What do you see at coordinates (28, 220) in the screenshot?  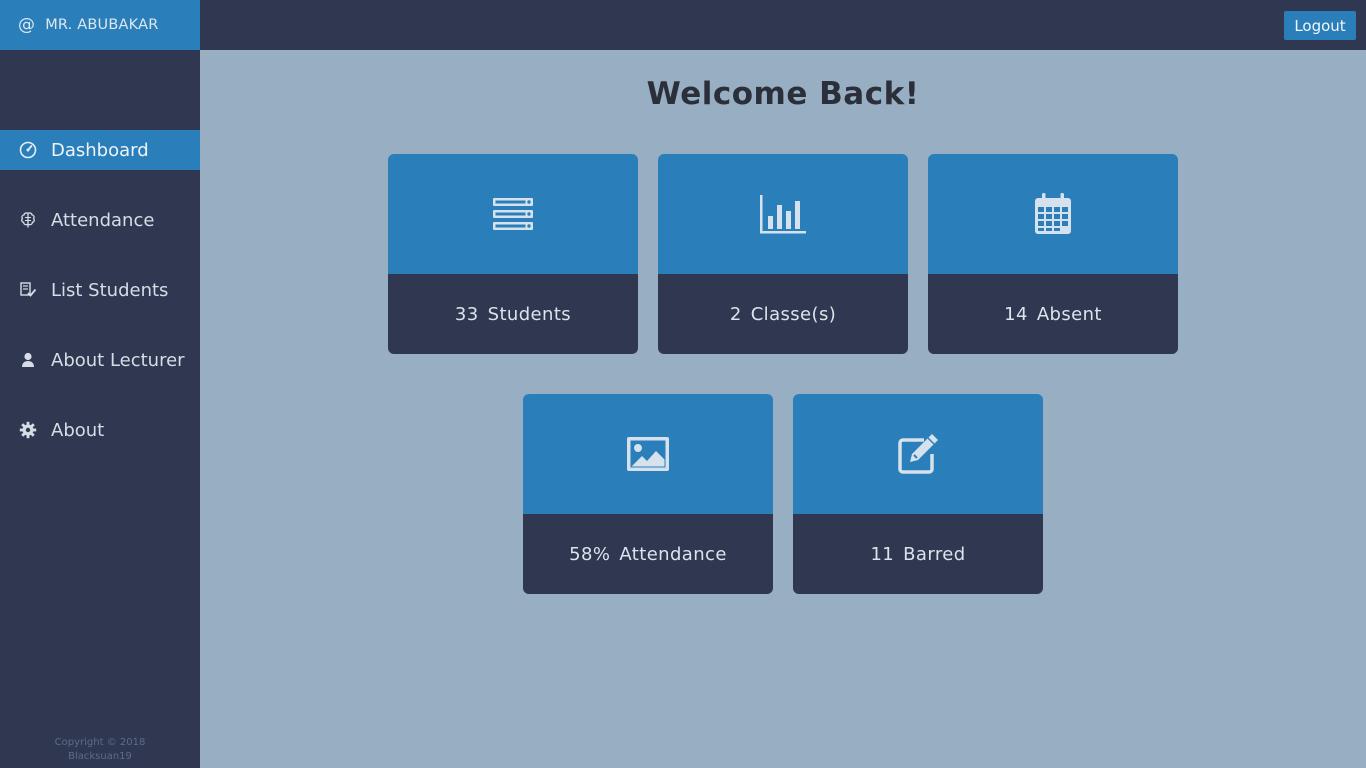 I see `brain-icon` at bounding box center [28, 220].